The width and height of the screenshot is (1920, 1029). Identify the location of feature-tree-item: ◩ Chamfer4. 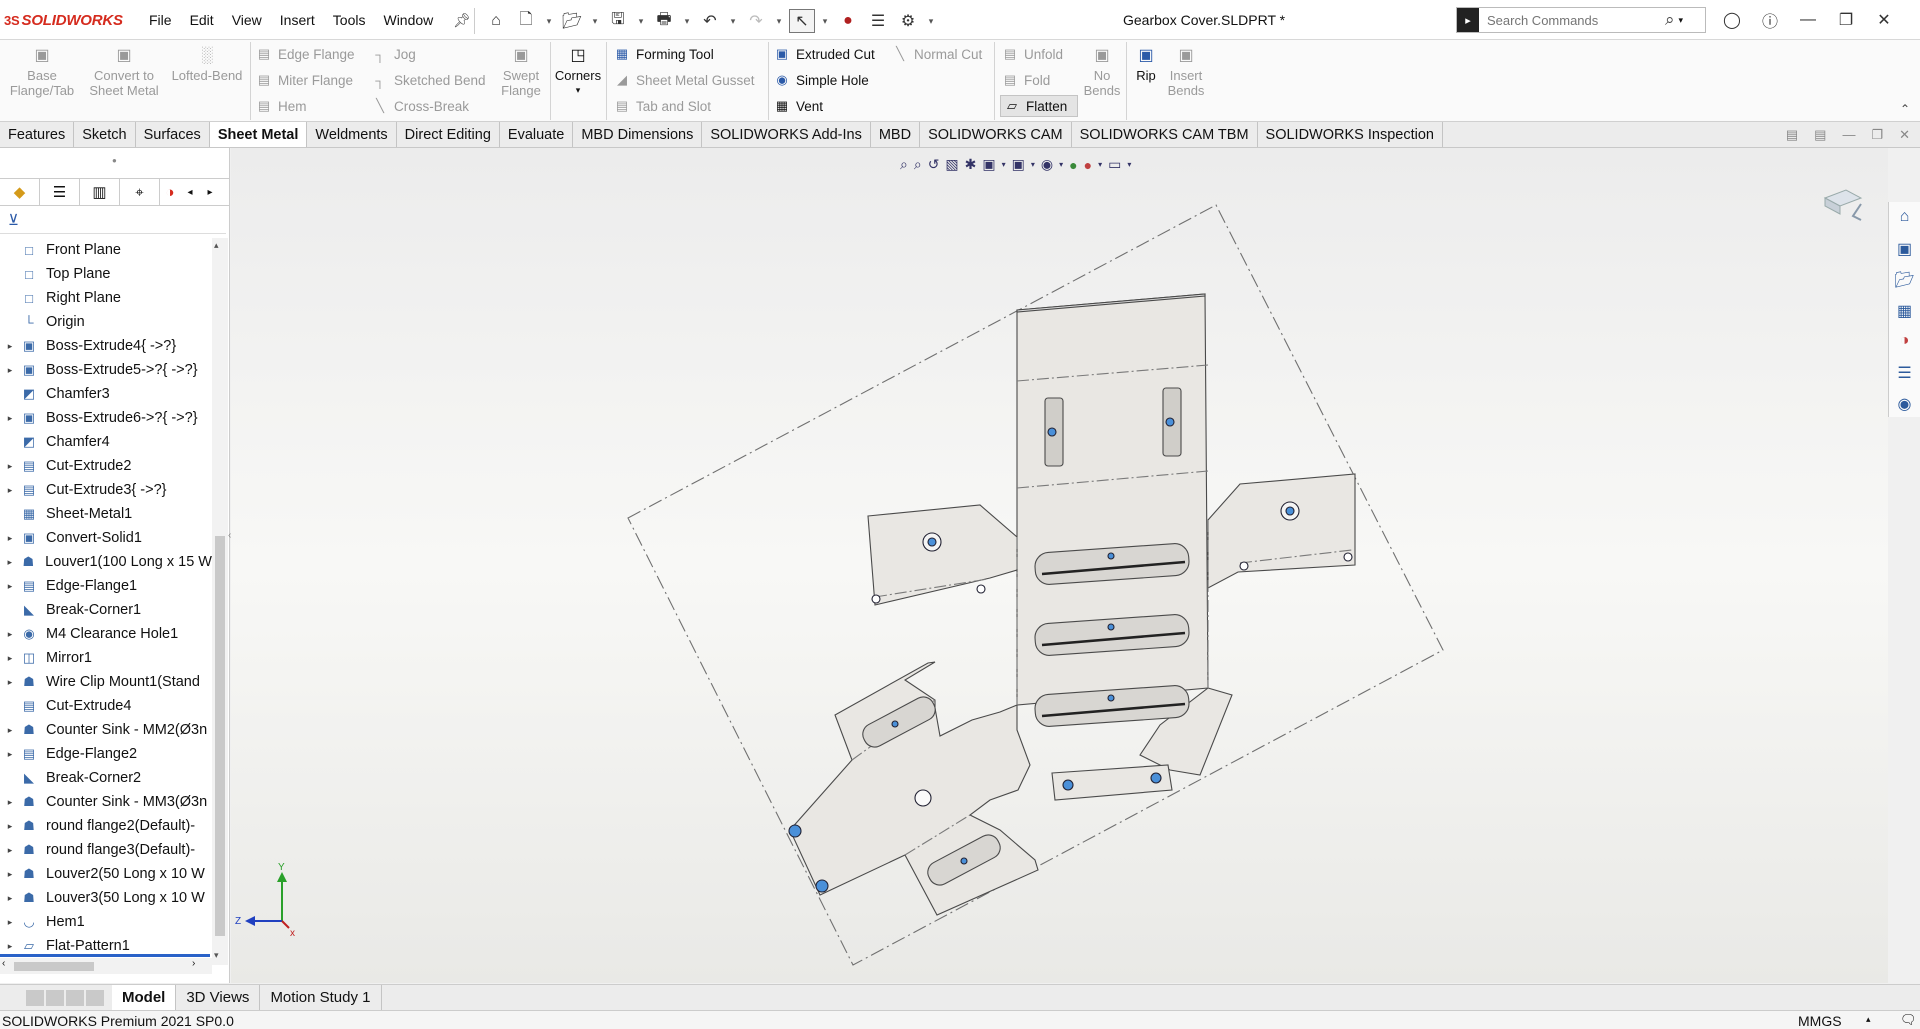
(106, 442).